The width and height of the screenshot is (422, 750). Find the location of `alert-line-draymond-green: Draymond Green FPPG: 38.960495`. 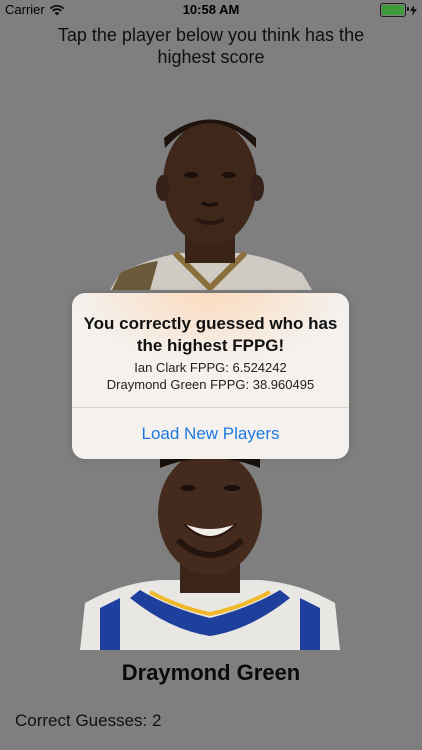

alert-line-draymond-green: Draymond Green FPPG: 38.960495 is located at coordinates (210, 384).